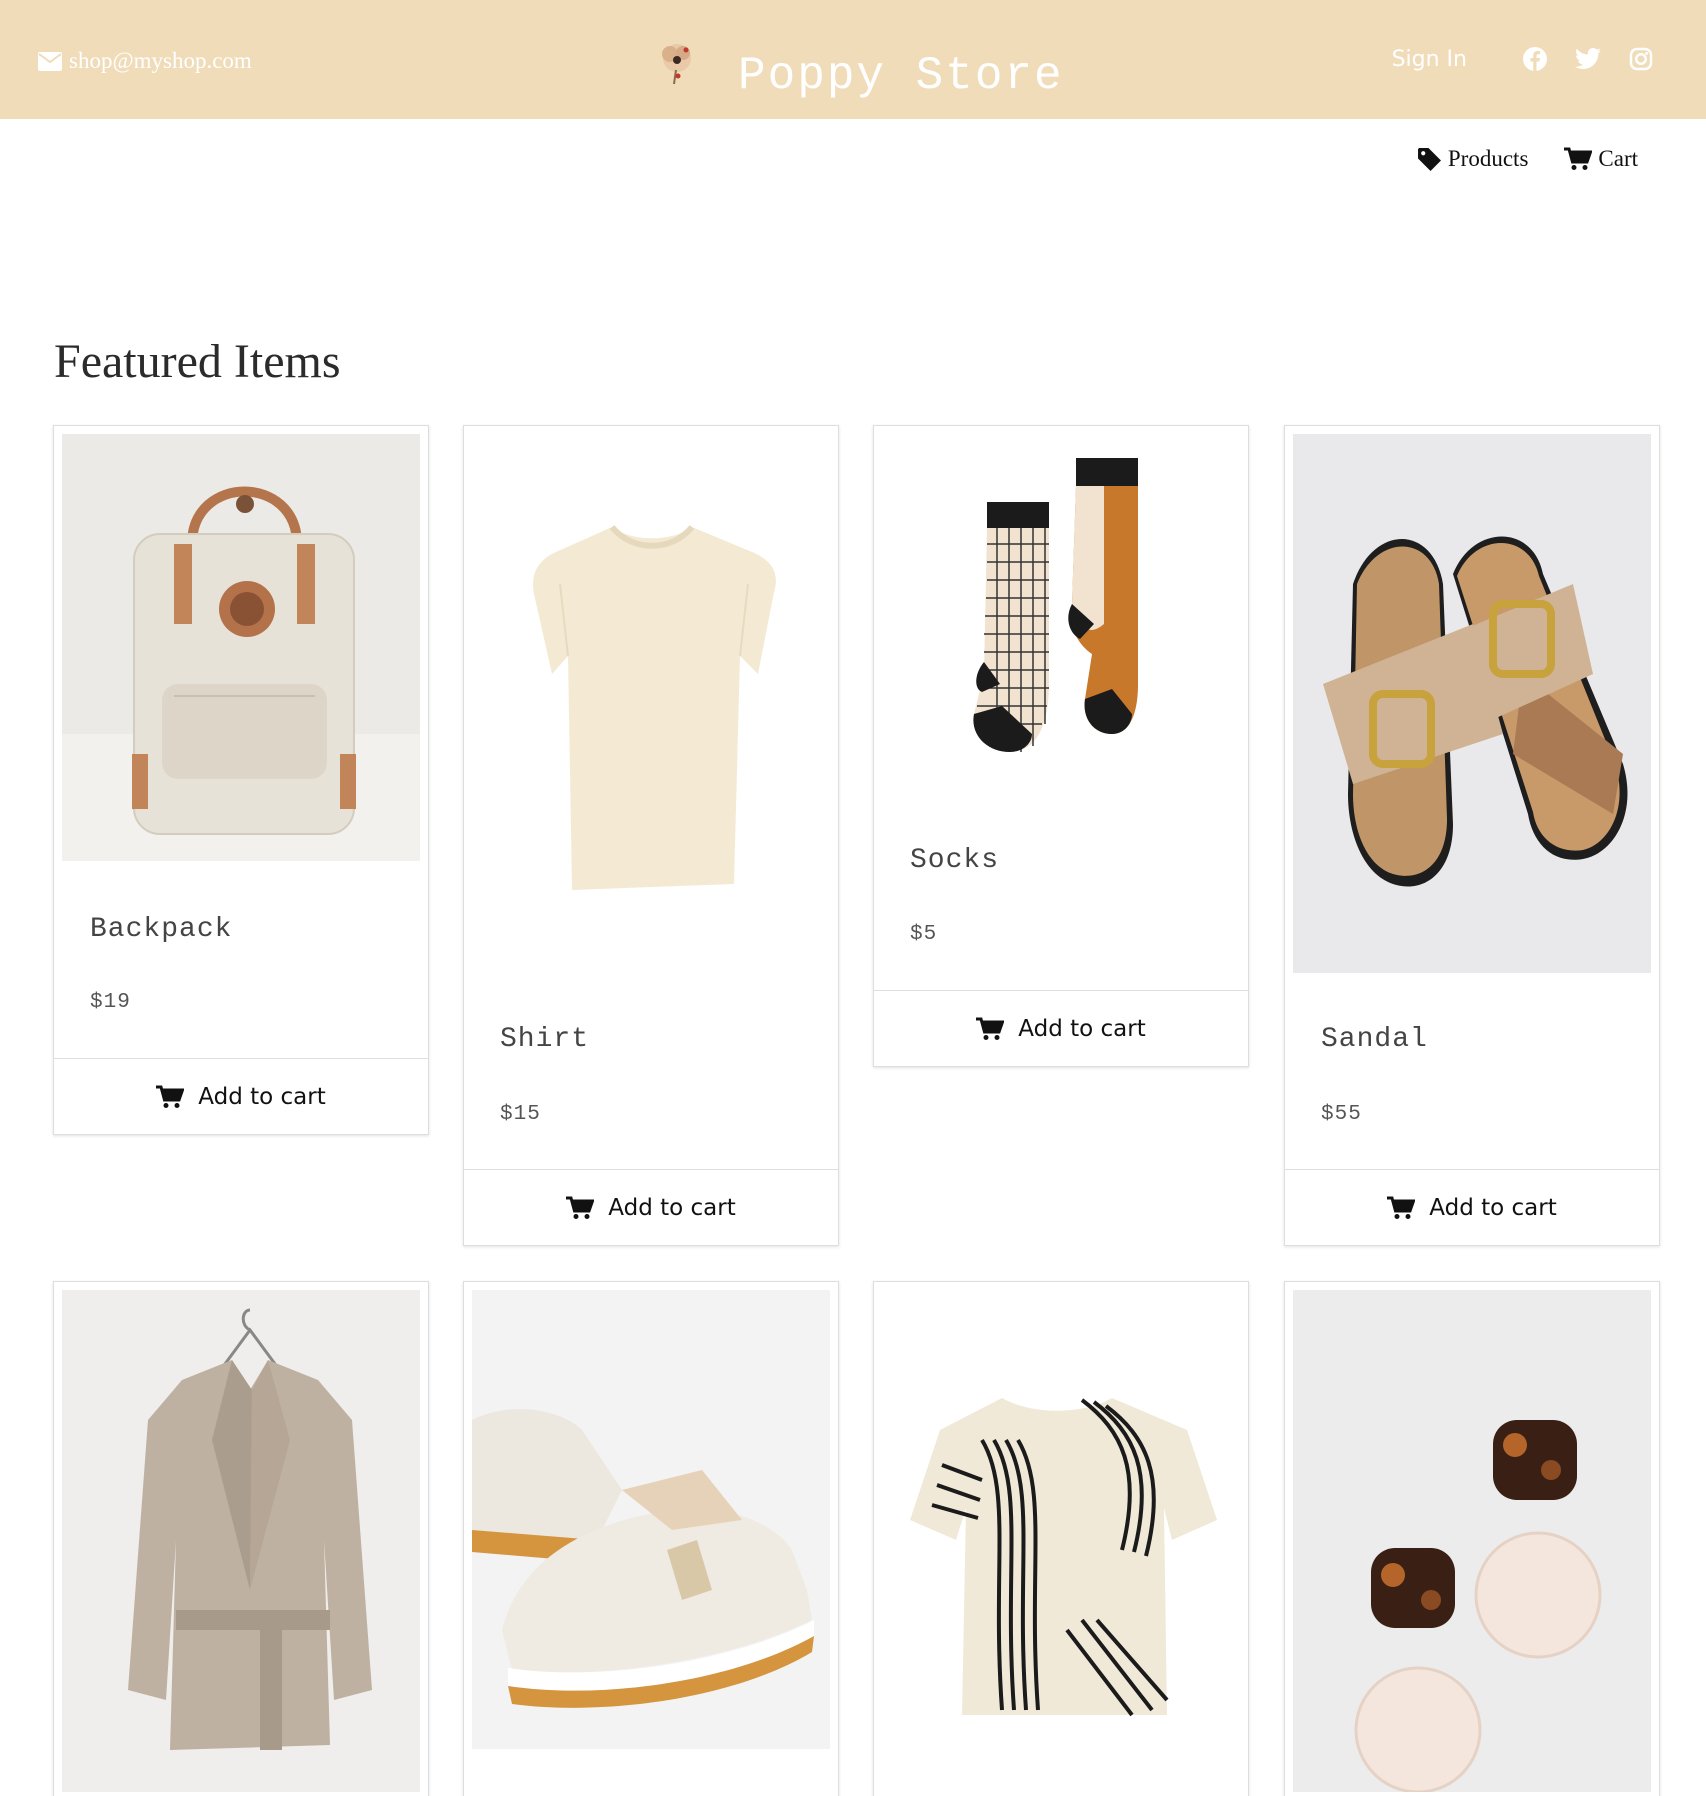 Image resolution: width=1706 pixels, height=1796 pixels. I want to click on product-image-sandal, so click(1472, 703).